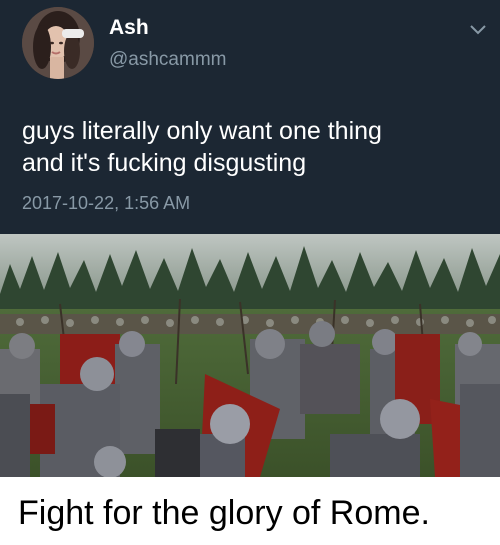 The width and height of the screenshot is (500, 545). What do you see at coordinates (202, 131) in the screenshot?
I see `tweet-text-line: guys literally only want one thing` at bounding box center [202, 131].